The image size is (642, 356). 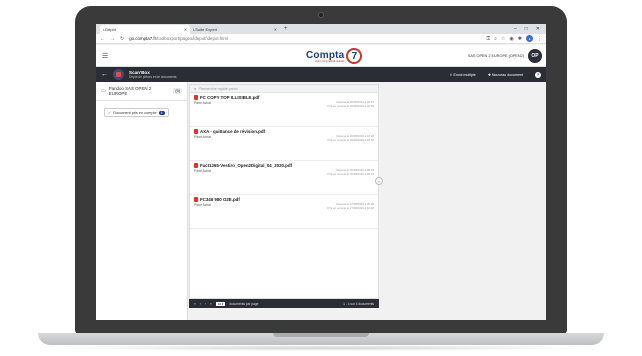 I want to click on plus-icon: +, so click(x=286, y=29).